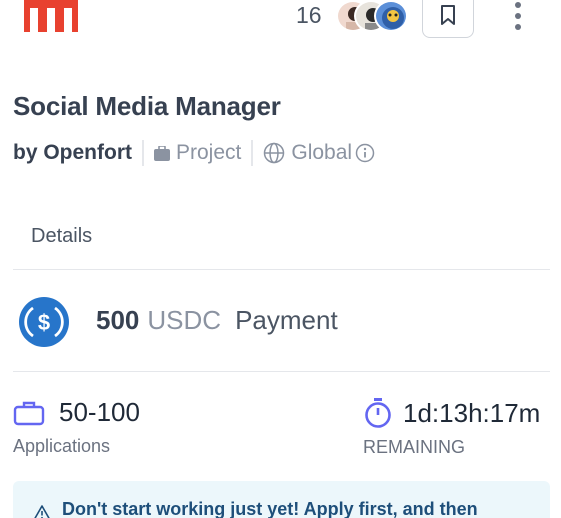 The width and height of the screenshot is (561, 518). I want to click on more-options-button, so click(518, 16).